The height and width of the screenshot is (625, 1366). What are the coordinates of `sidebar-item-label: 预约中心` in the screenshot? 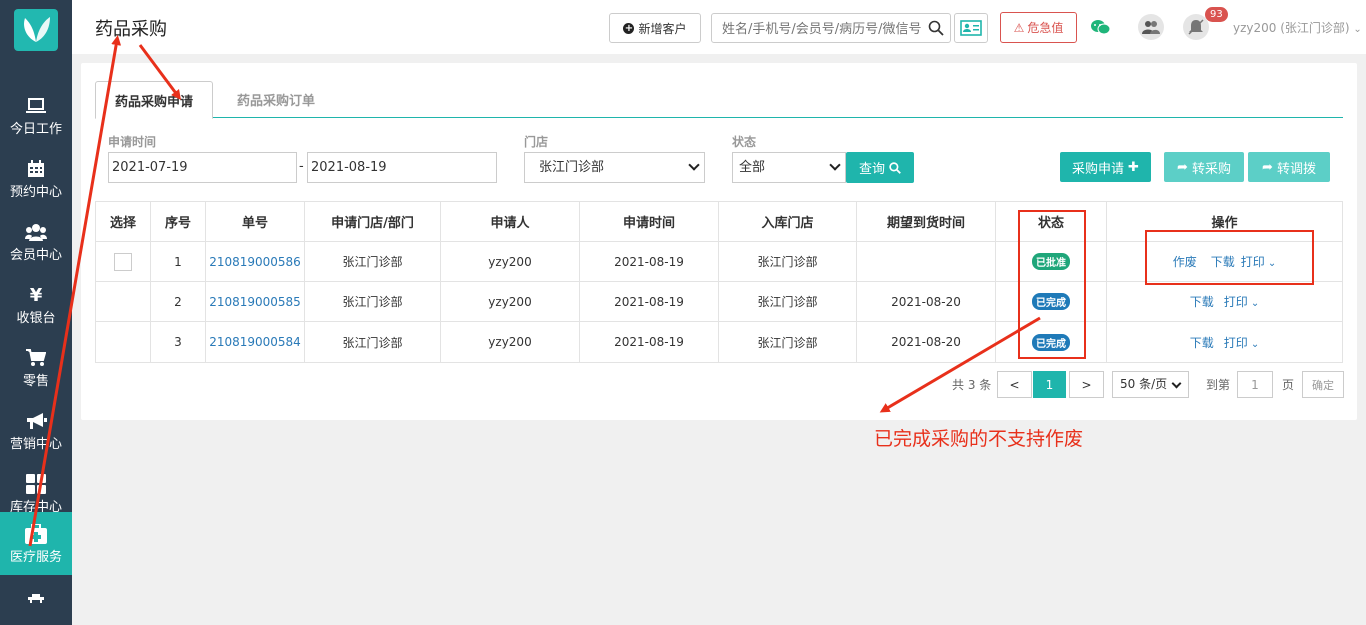 It's located at (35, 192).